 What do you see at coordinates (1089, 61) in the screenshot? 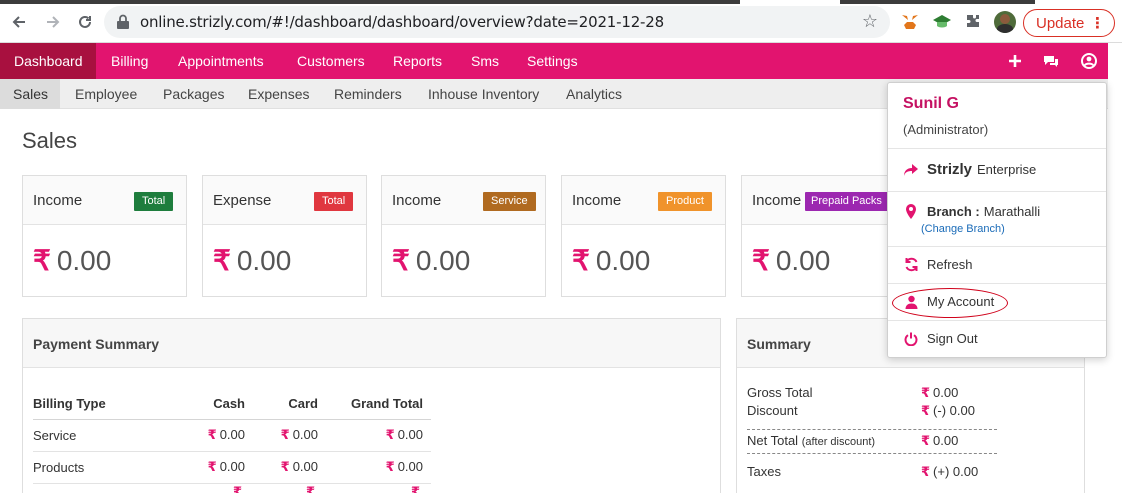
I see `user-circle-icon` at bounding box center [1089, 61].